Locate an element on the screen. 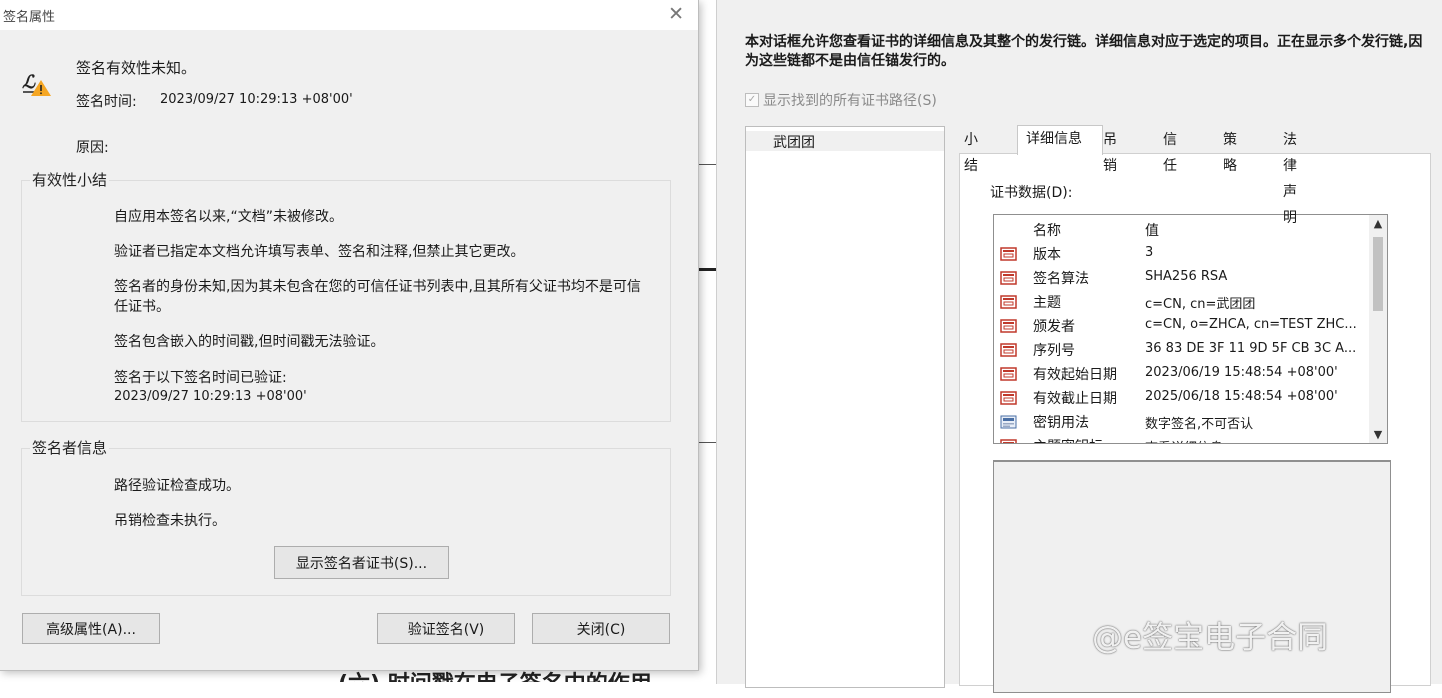 Image resolution: width=1442 pixels, height=698 pixels. summary-item: 签名包含嵌入的时间戳,但时间戳无法验证。 is located at coordinates (249, 342).